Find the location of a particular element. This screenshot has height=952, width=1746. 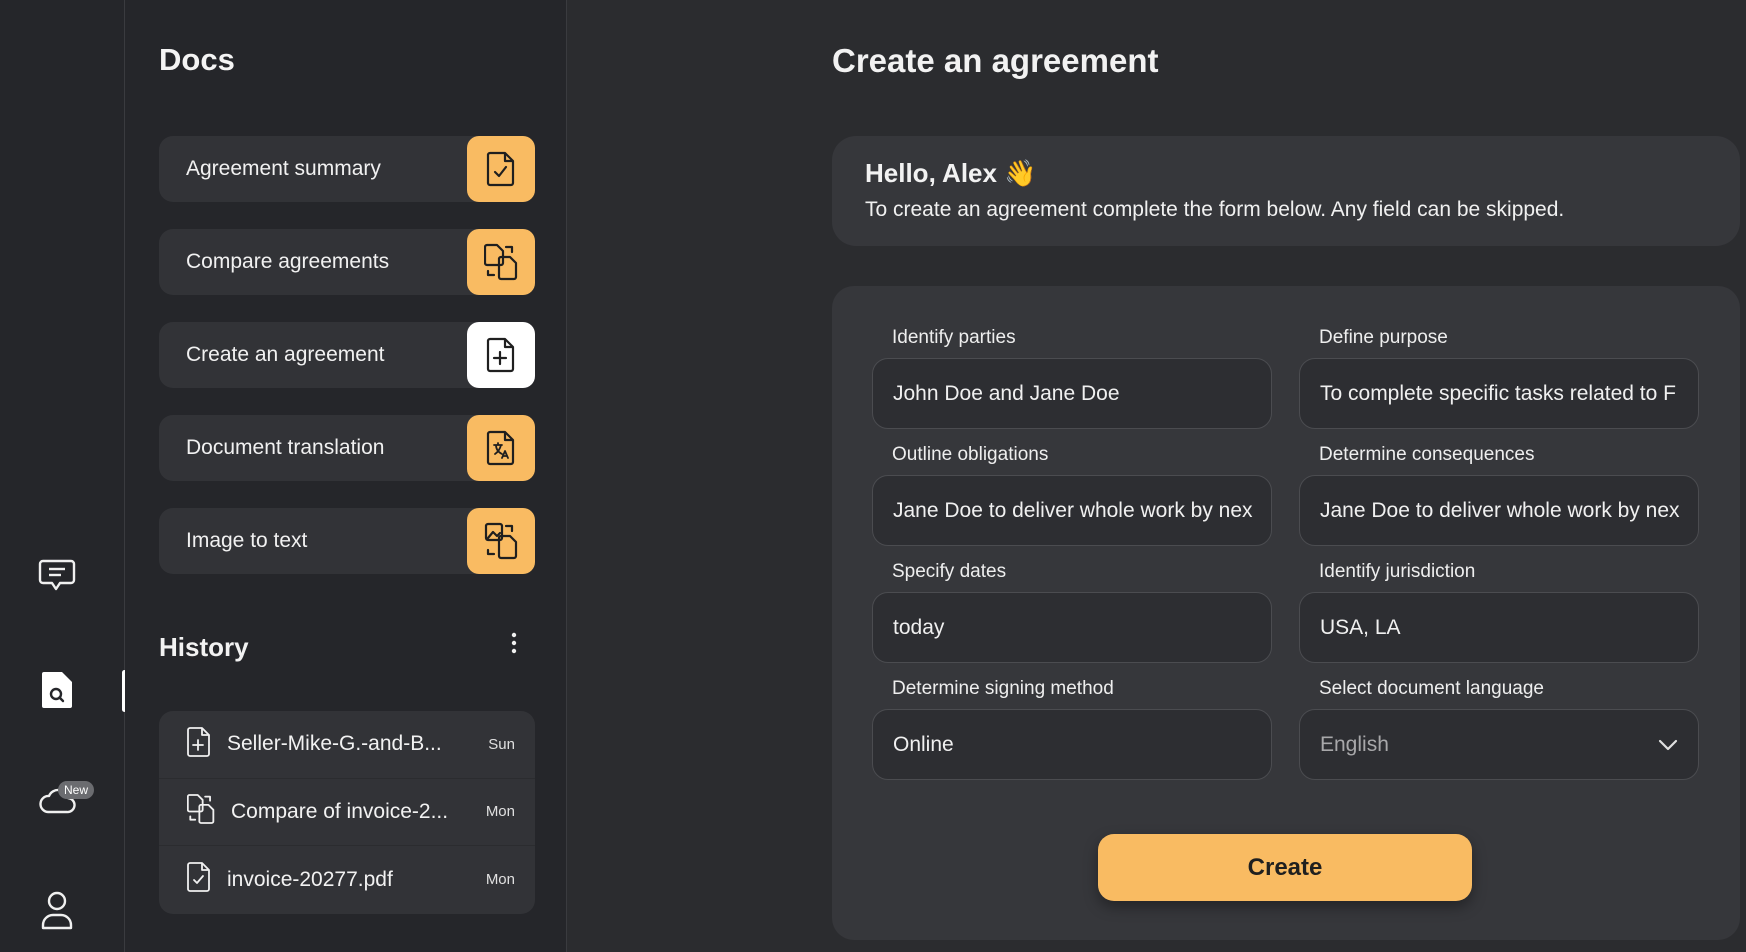

chat-nav-button is located at coordinates (57, 578).